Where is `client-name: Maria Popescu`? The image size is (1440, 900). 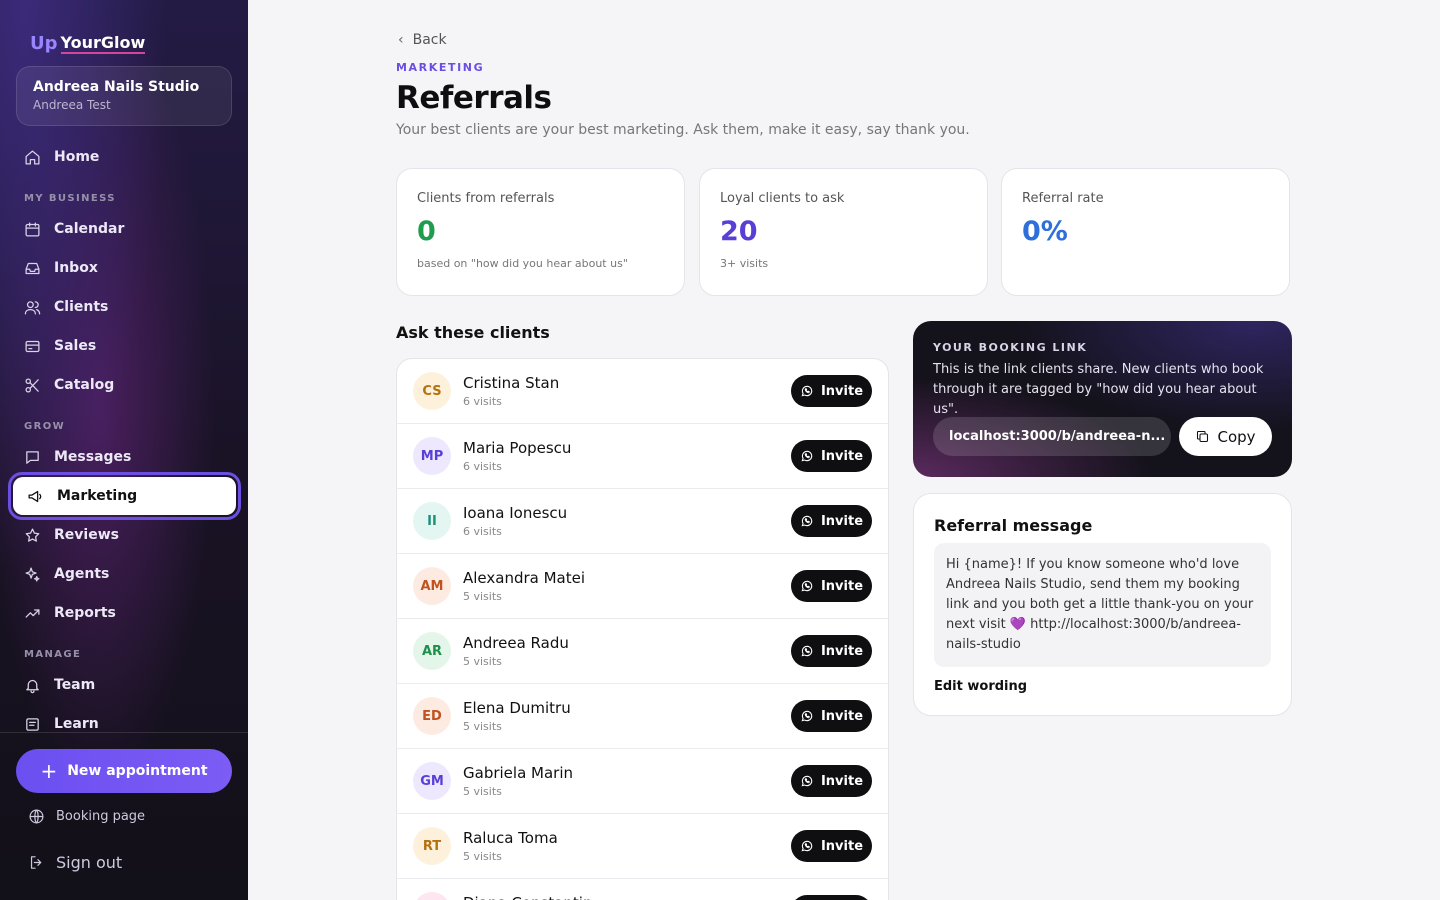
client-name: Maria Popescu is located at coordinates (517, 448).